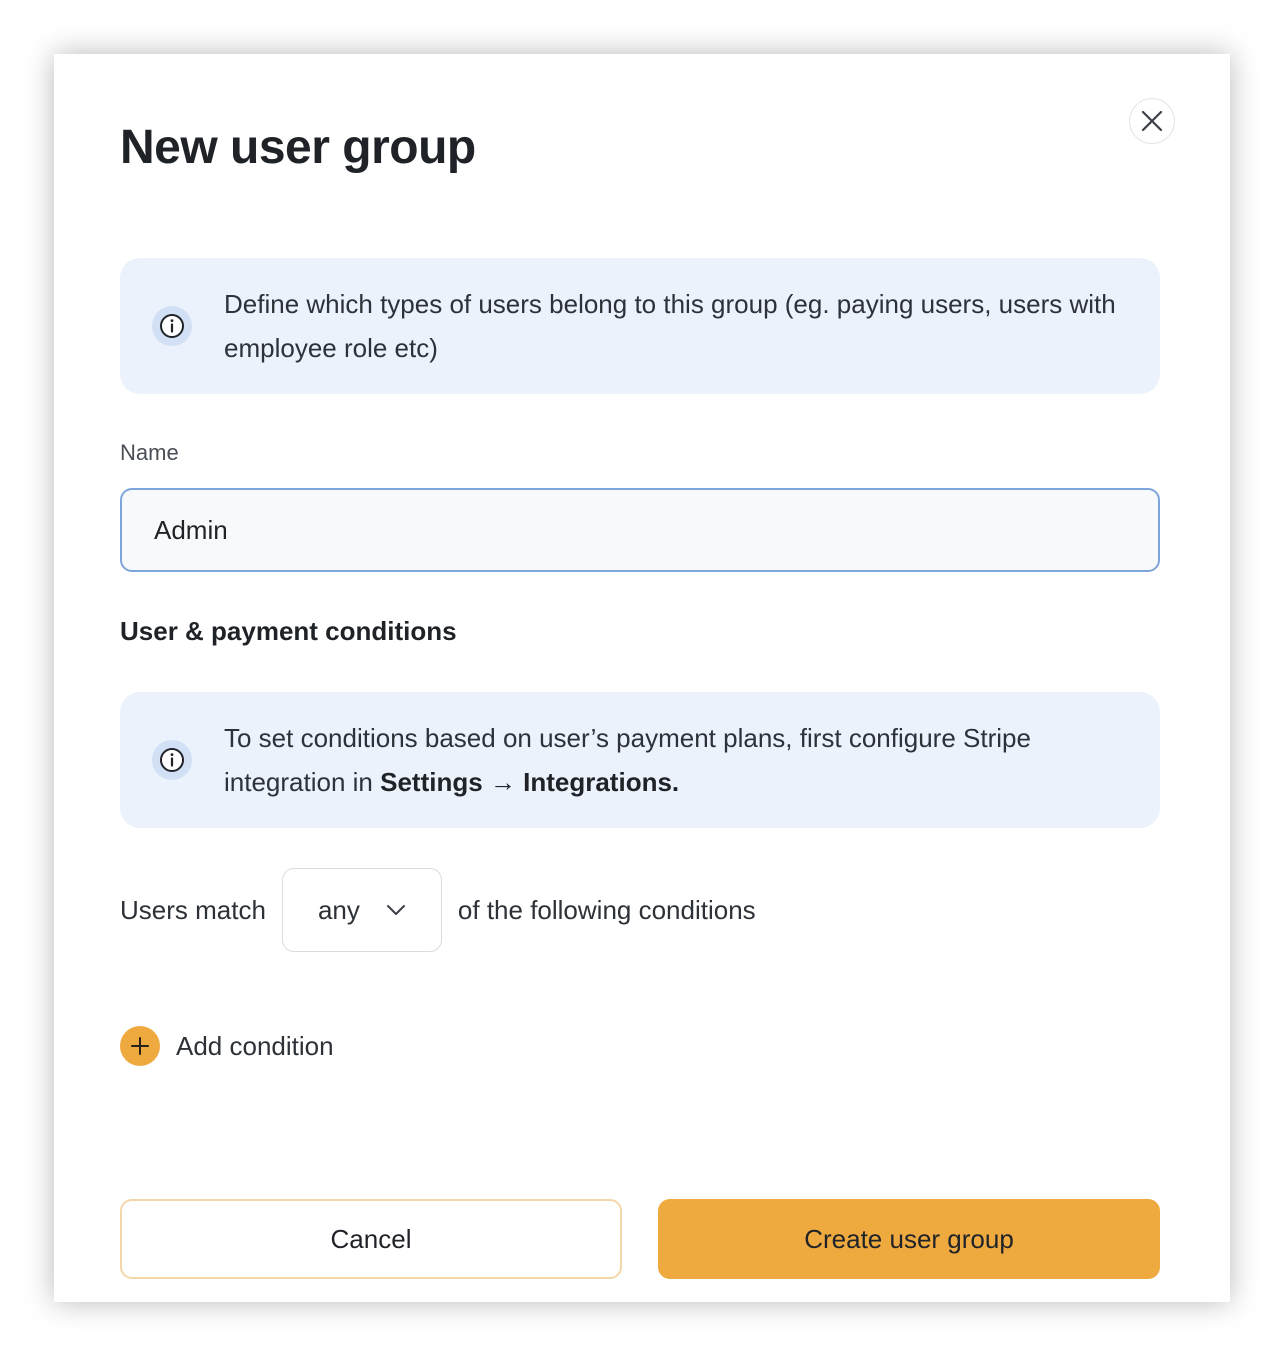  Describe the element at coordinates (371, 1239) in the screenshot. I see `cancel-button: Cancel` at that location.